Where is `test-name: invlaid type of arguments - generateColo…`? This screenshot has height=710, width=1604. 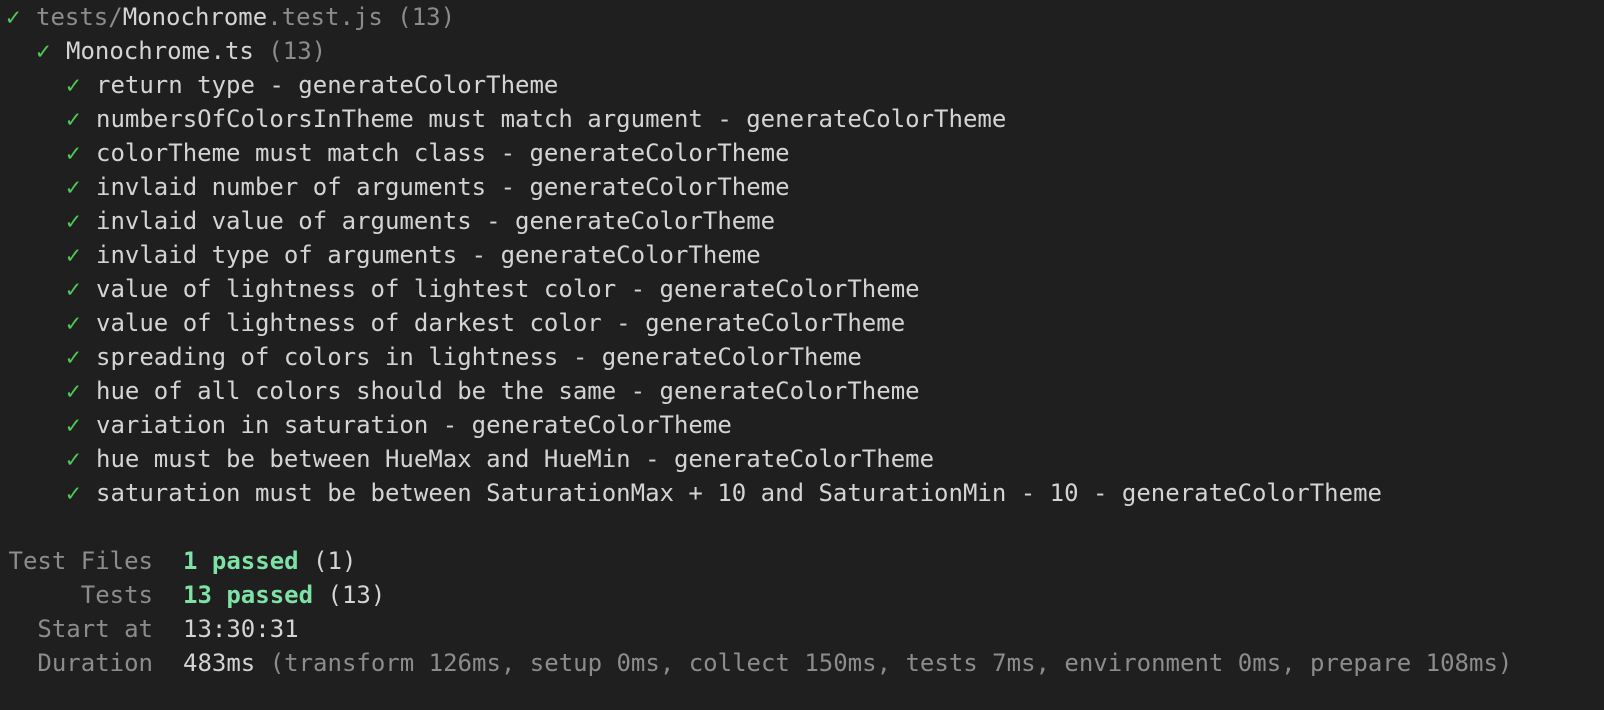
test-name: invlaid type of arguments - generateColo… is located at coordinates (428, 255).